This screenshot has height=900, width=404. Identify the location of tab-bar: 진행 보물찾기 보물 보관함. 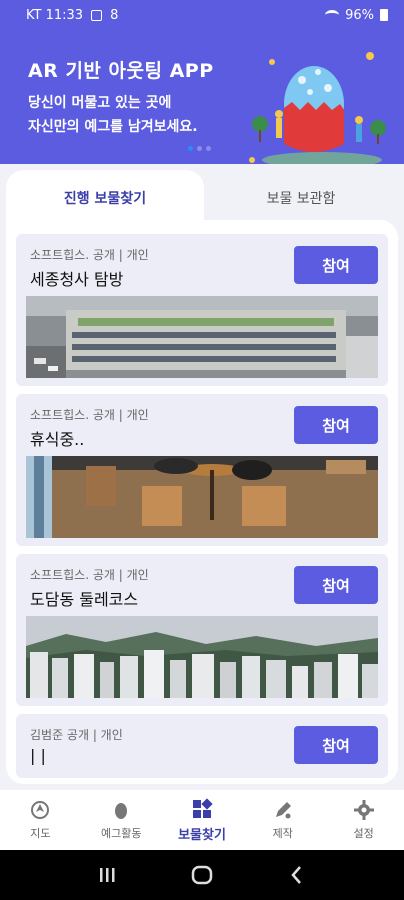
(202, 198).